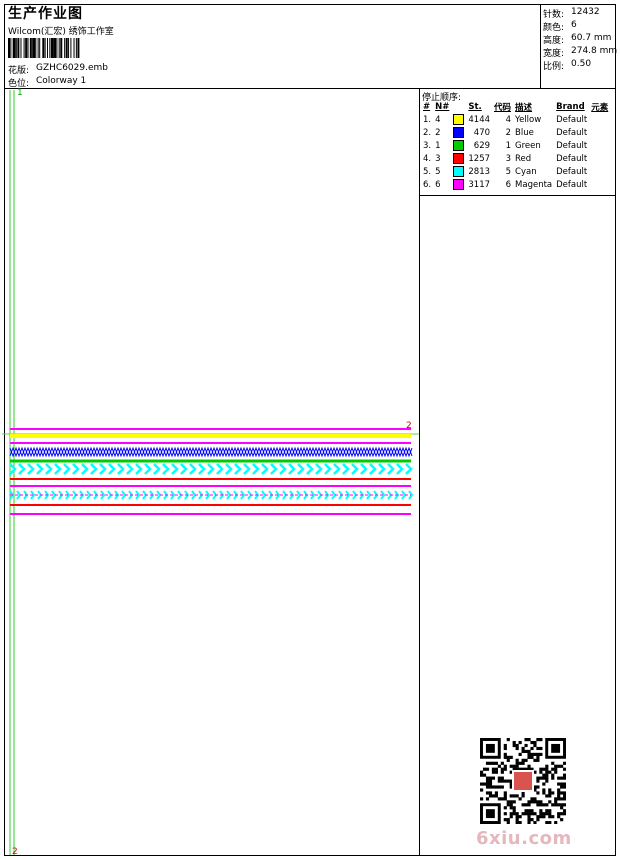 The width and height of the screenshot is (620, 860). What do you see at coordinates (20, 93) in the screenshot?
I see `marker-start: 1` at bounding box center [20, 93].